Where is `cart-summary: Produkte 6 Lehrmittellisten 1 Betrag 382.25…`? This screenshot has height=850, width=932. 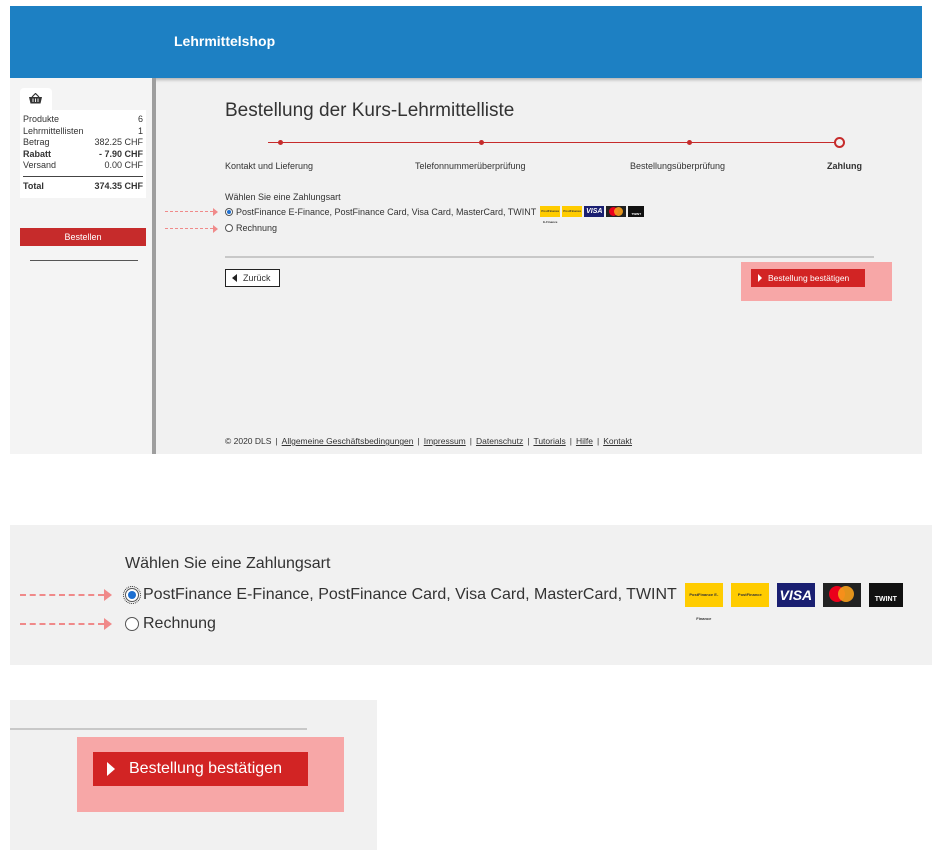 cart-summary: Produkte 6 Lehrmittellisten 1 Betrag 382.25… is located at coordinates (83, 154).